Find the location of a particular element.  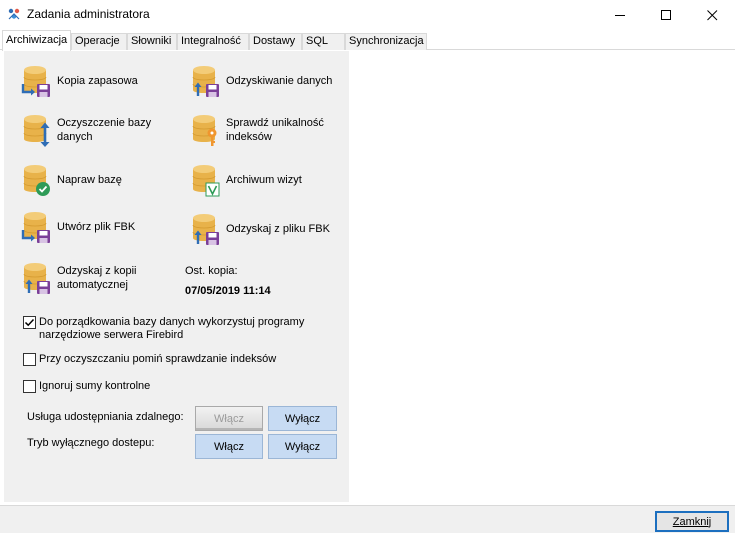

exclusive-access-disable-button: Wyłącz is located at coordinates (302, 446).